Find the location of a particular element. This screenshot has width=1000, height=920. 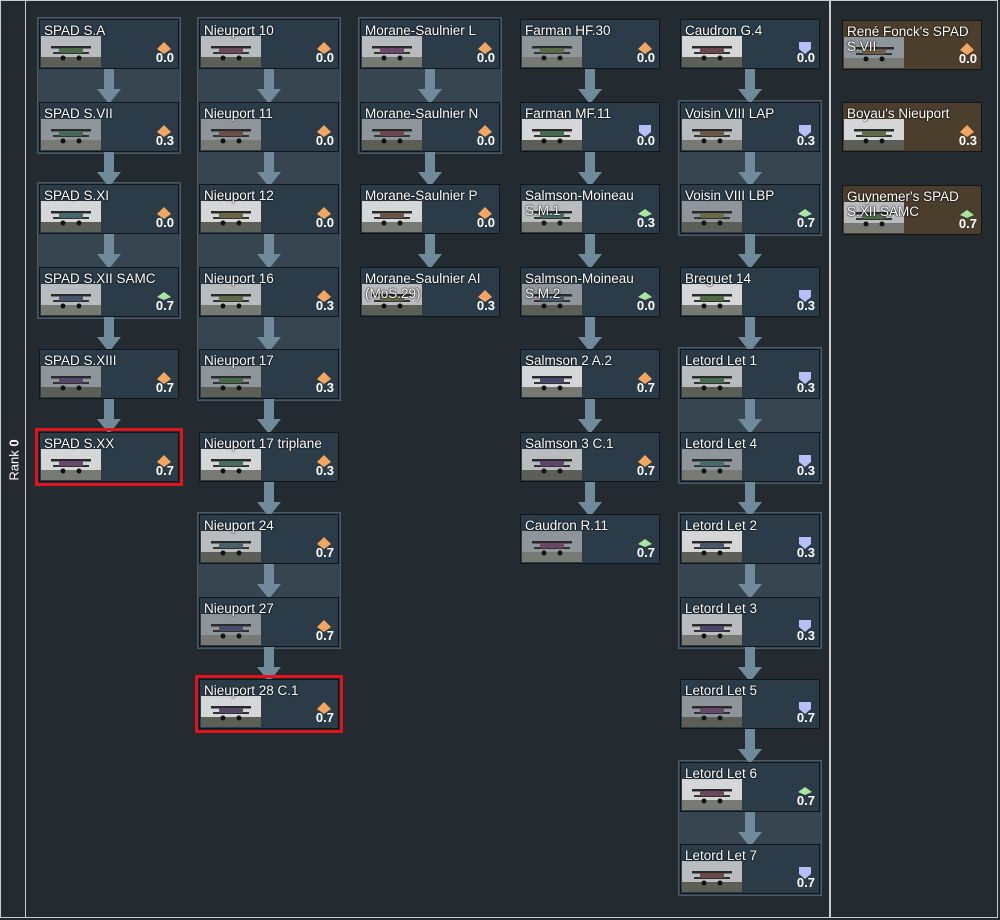

vehicle-card-nieuport-16: Nieuport 16 0.3 is located at coordinates (269, 291).